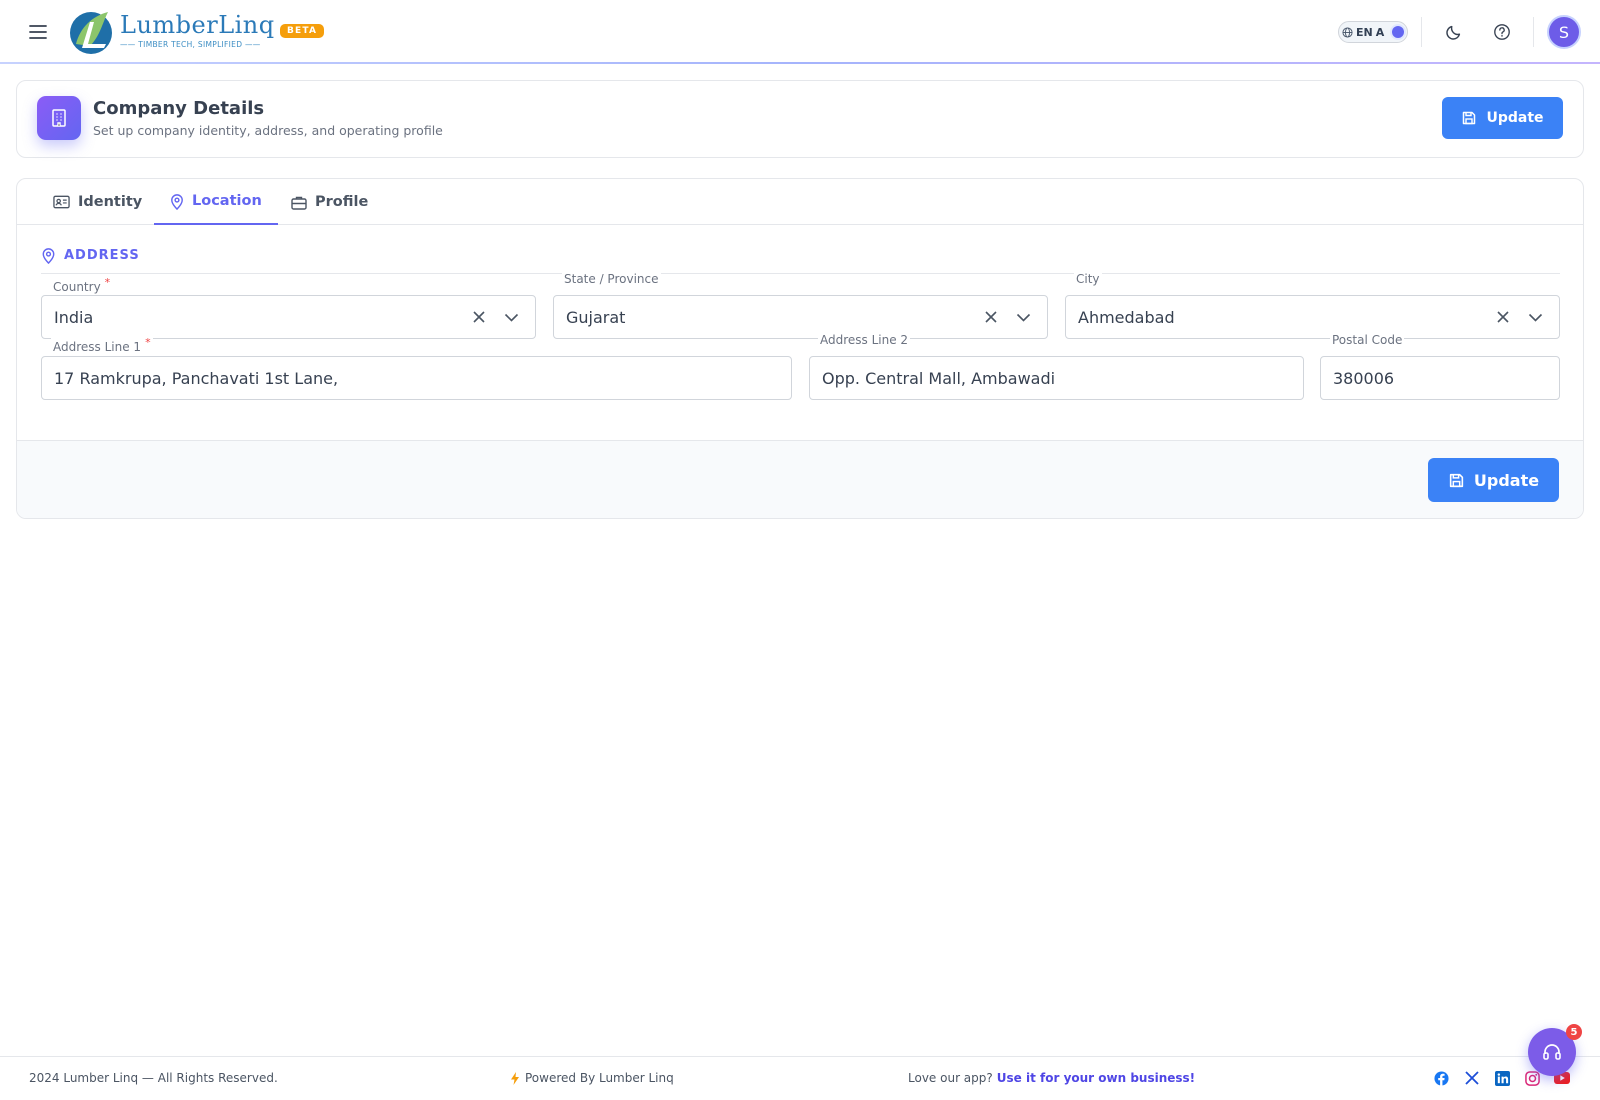 The height and width of the screenshot is (1100, 1600). Describe the element at coordinates (1472, 1078) in the screenshot. I see `x-icon` at that location.